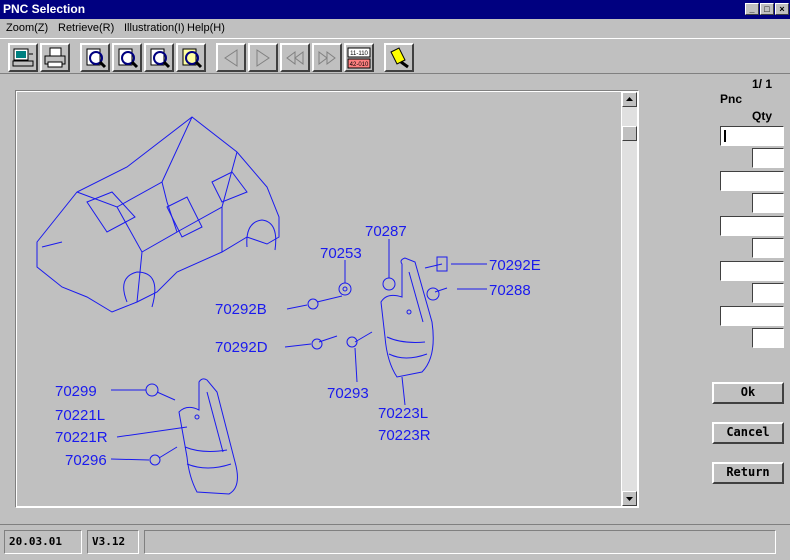 This screenshot has height=560, width=790. Describe the element at coordinates (395, 9) in the screenshot. I see `title-bar: PNC Selection _ □ ×` at that location.